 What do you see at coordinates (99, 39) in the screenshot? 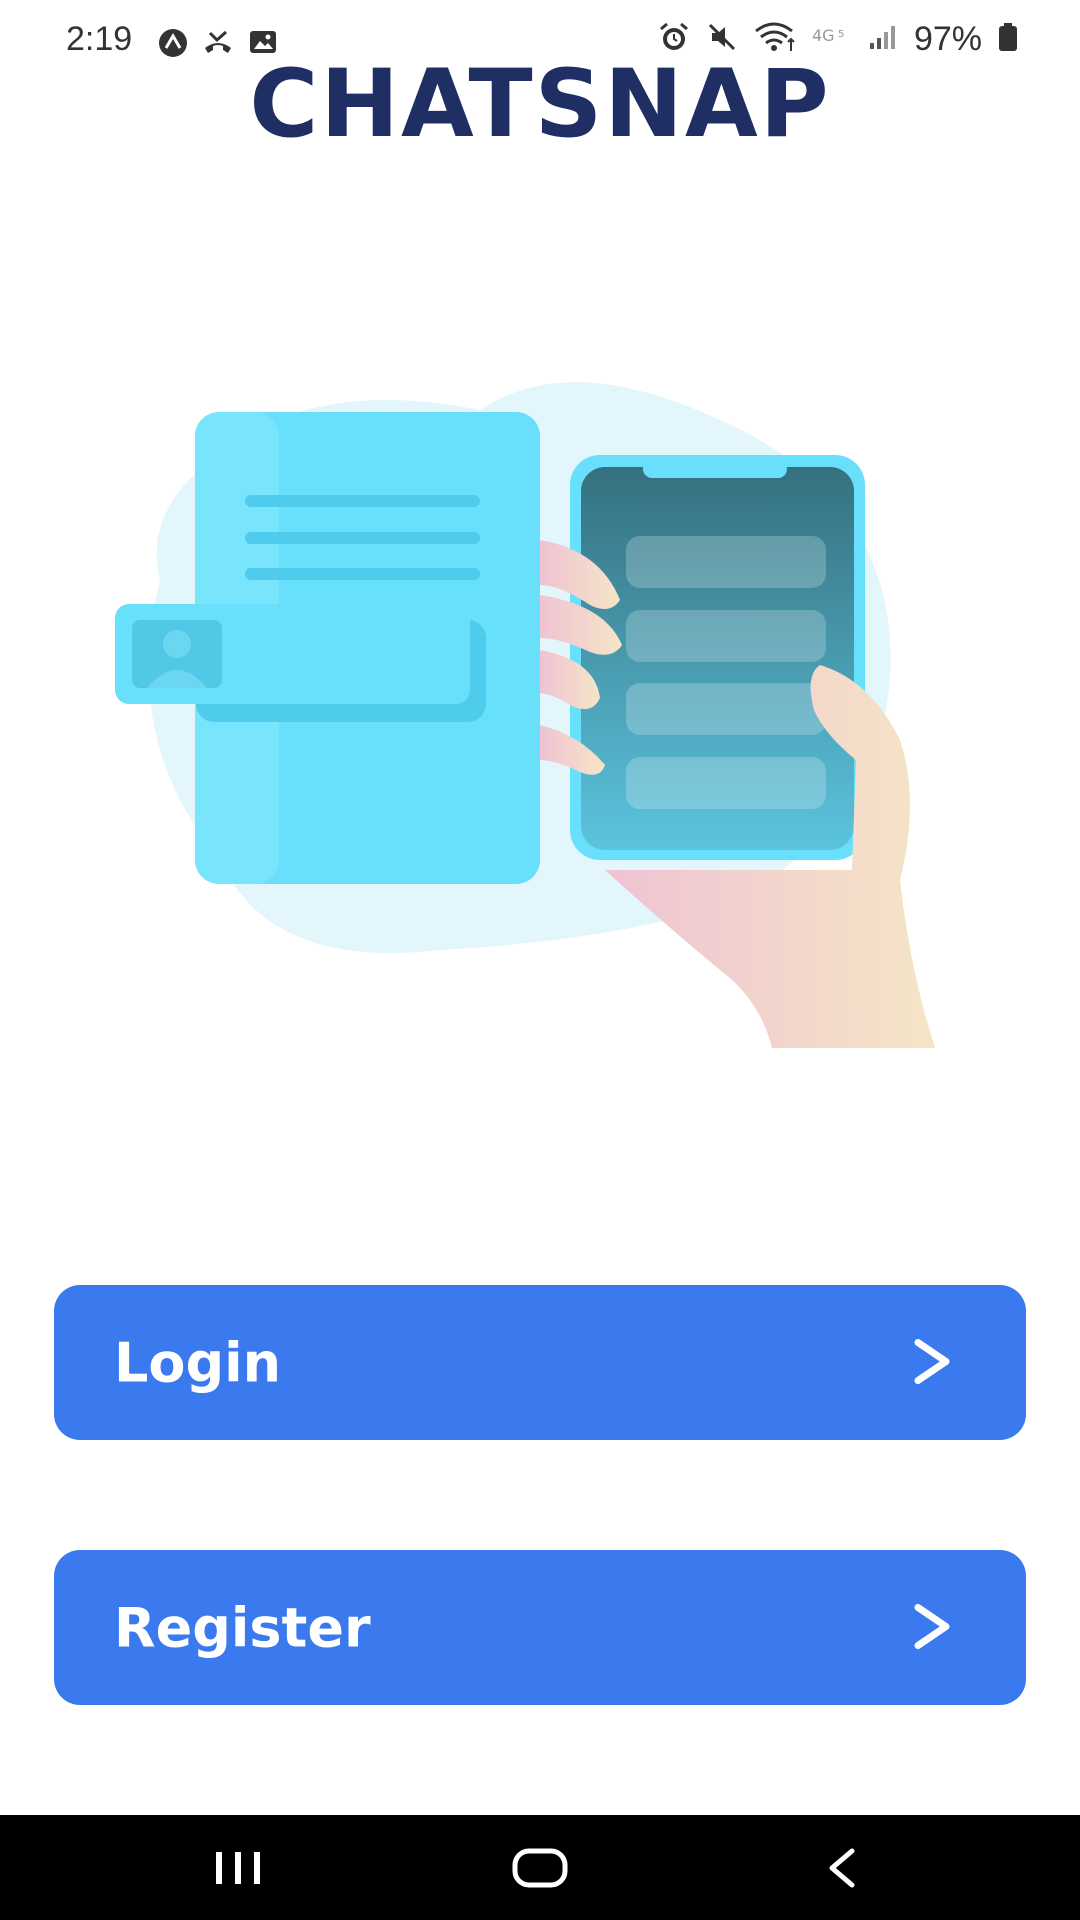
I see `status-time: 2:19` at bounding box center [99, 39].